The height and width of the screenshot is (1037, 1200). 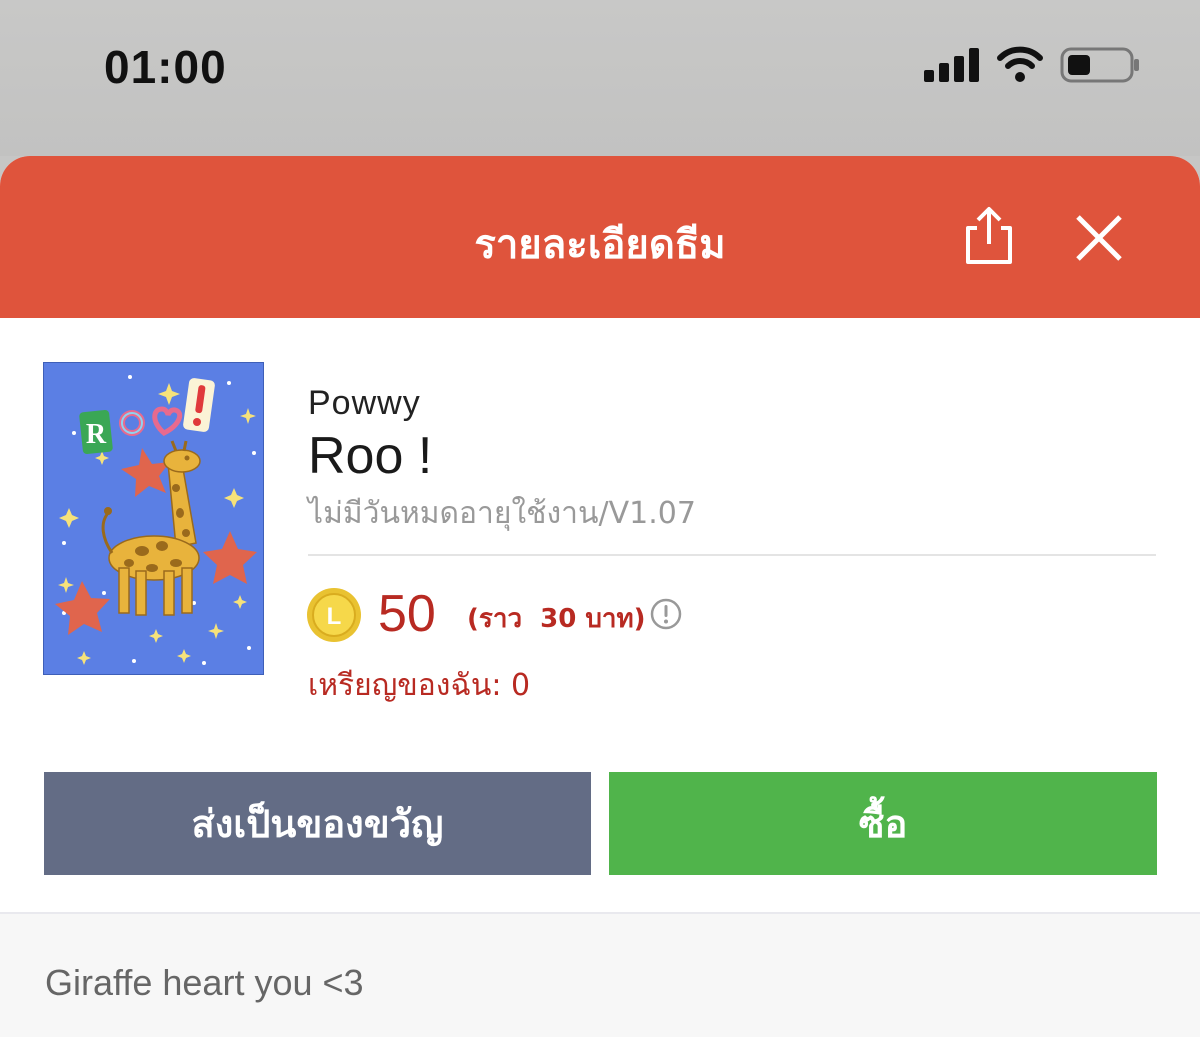 I want to click on line-coin-icon: L, so click(x=334, y=615).